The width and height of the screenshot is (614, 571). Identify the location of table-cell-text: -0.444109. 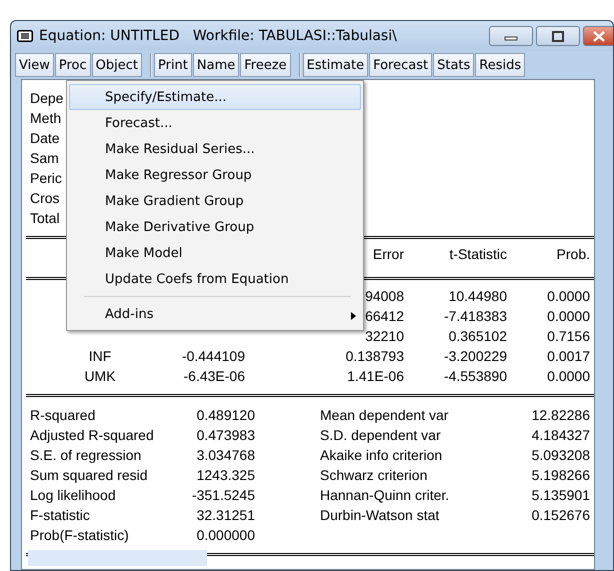
(213, 356).